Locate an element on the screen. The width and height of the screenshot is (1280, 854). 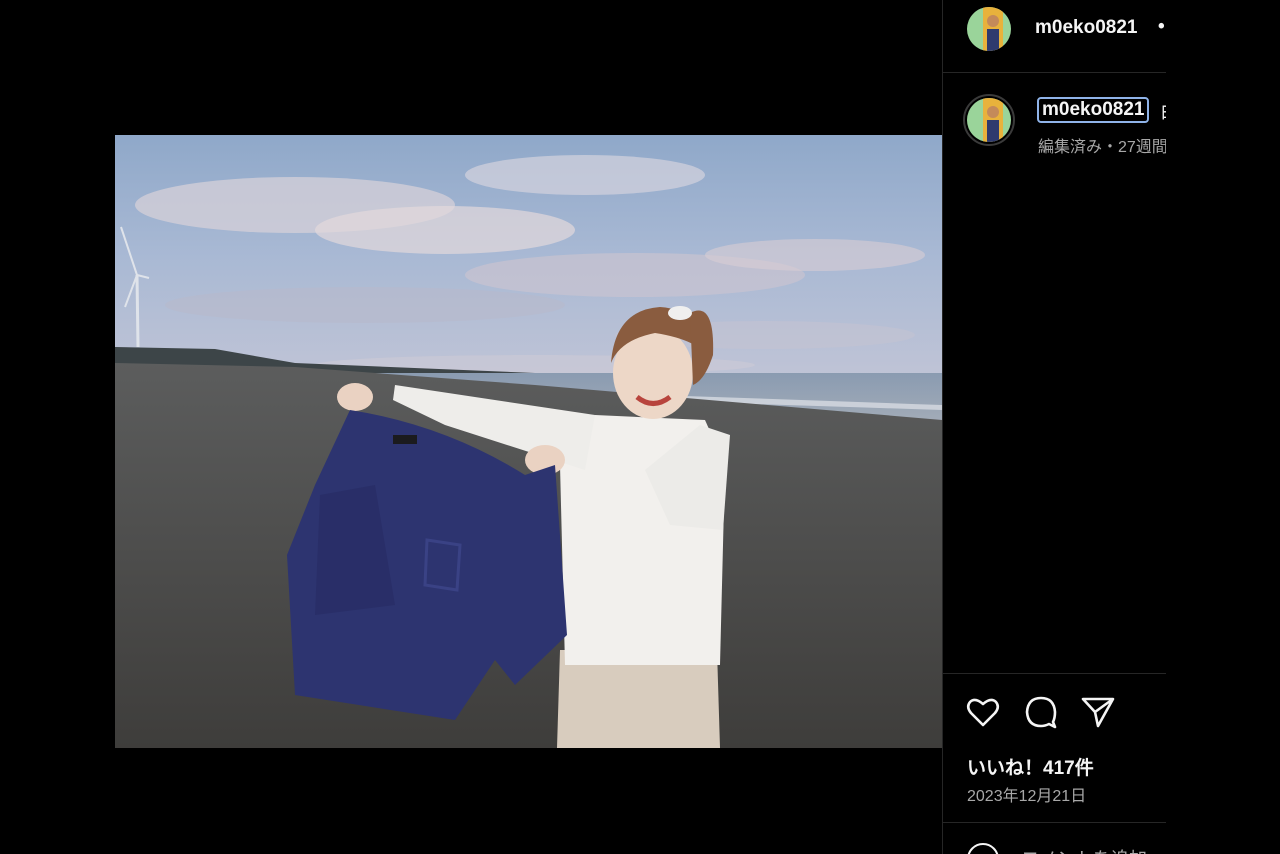
header-username: m0eko0821 is located at coordinates (1086, 28).